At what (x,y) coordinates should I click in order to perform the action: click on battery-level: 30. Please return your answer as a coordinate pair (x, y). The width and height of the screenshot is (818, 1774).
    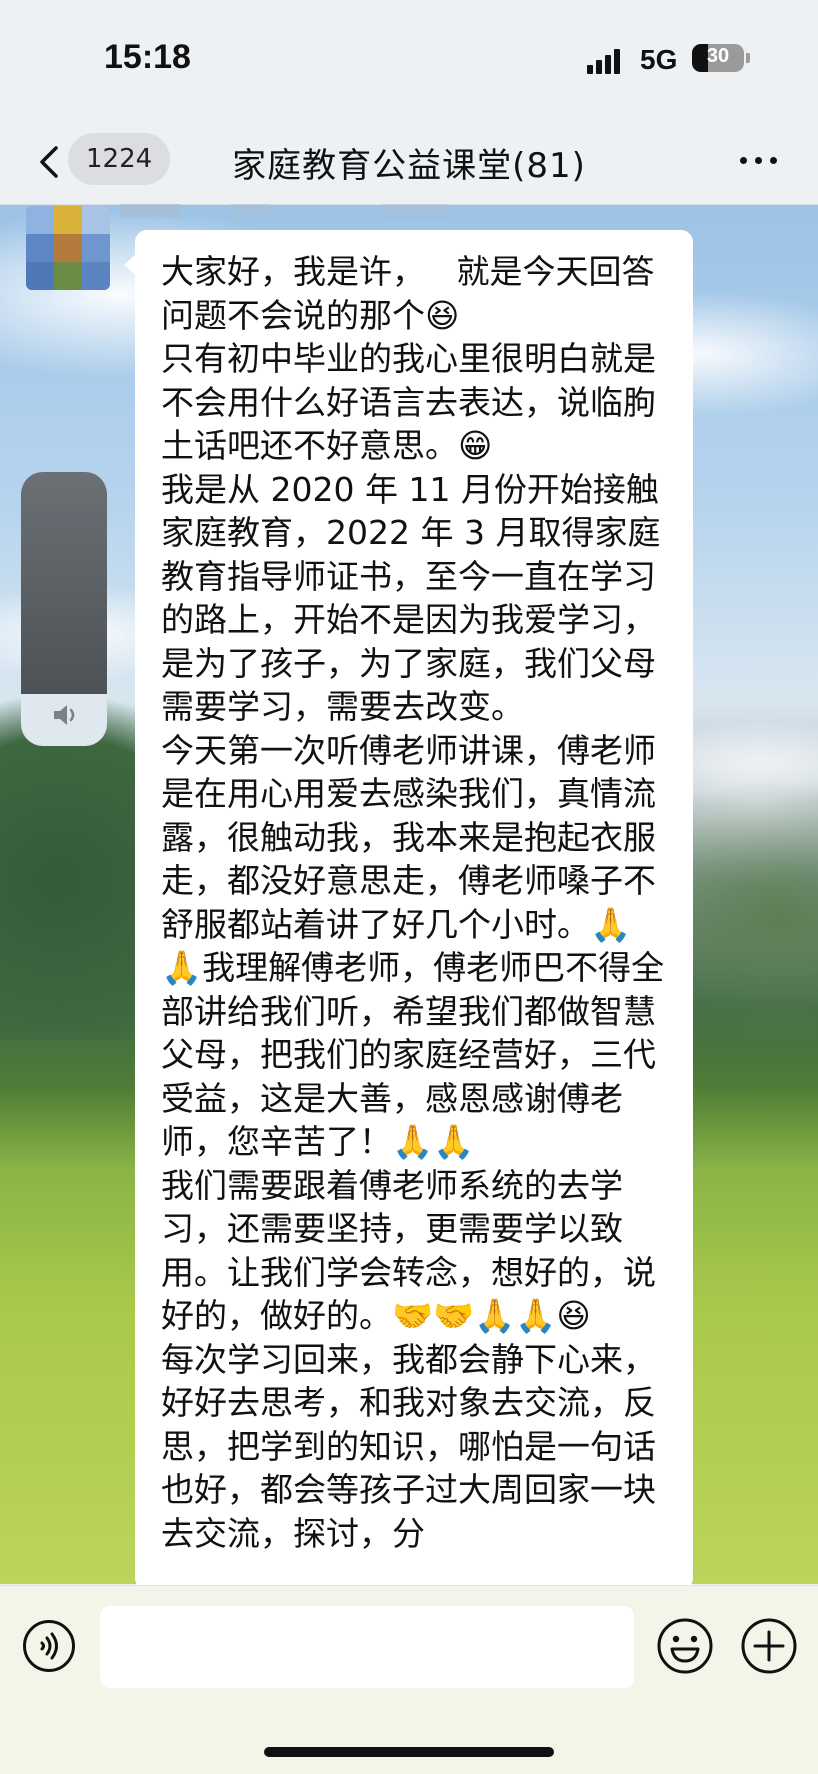
    Looking at the image, I should click on (718, 56).